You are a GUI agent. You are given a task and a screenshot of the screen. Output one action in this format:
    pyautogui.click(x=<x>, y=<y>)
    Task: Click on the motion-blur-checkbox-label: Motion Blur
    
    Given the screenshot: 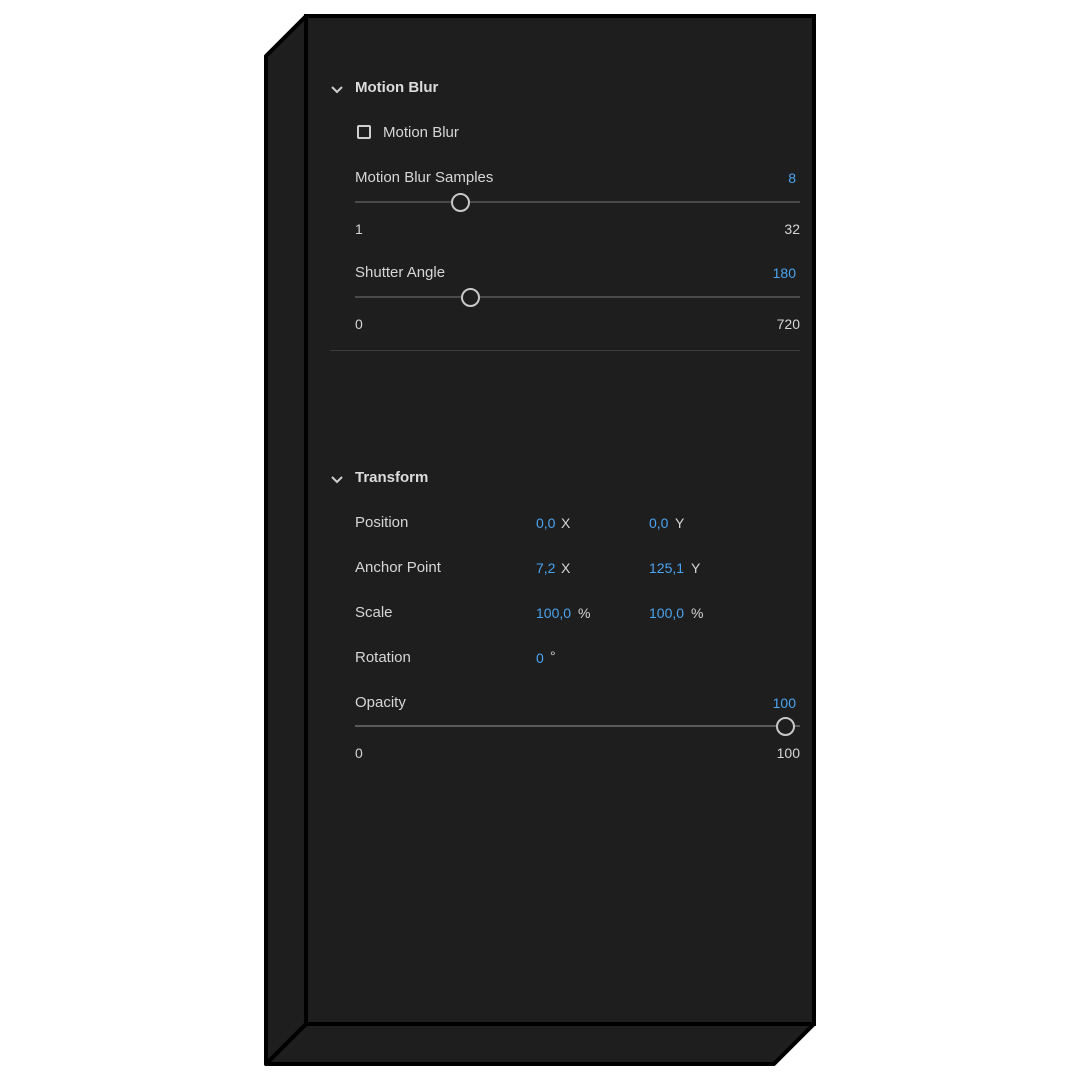 What is the action you would take?
    pyautogui.click(x=421, y=132)
    